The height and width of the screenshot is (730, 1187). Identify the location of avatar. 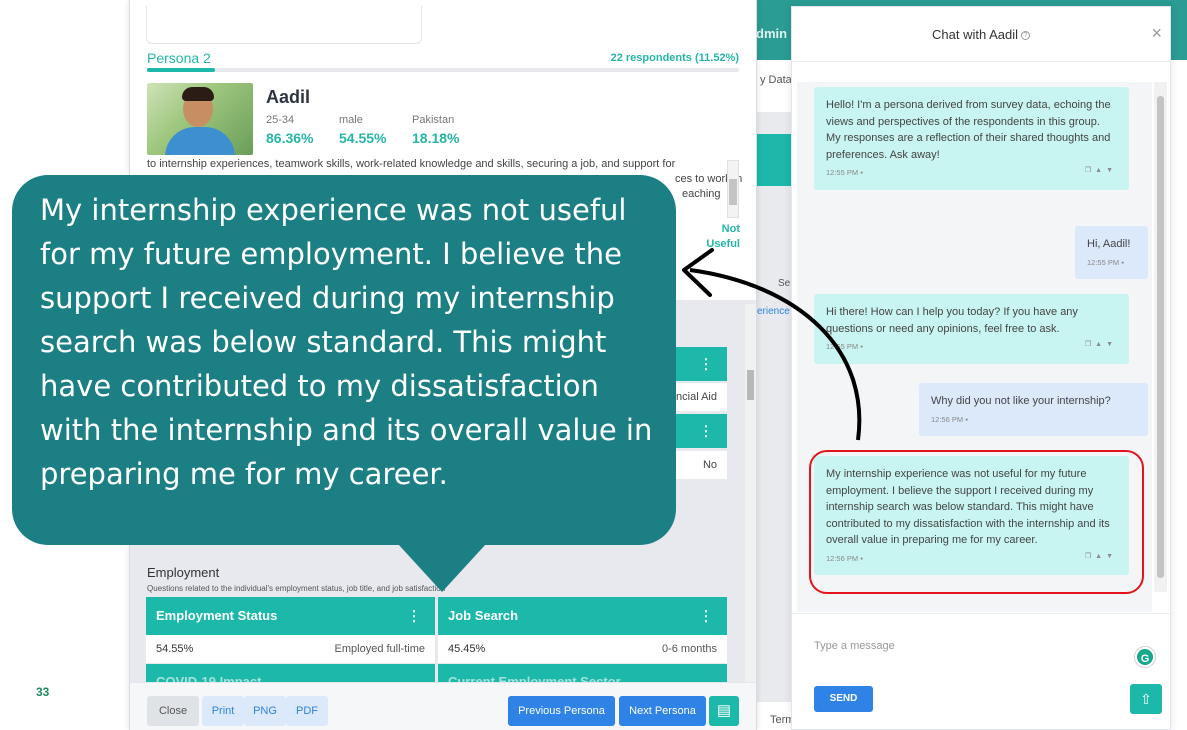
(200, 119).